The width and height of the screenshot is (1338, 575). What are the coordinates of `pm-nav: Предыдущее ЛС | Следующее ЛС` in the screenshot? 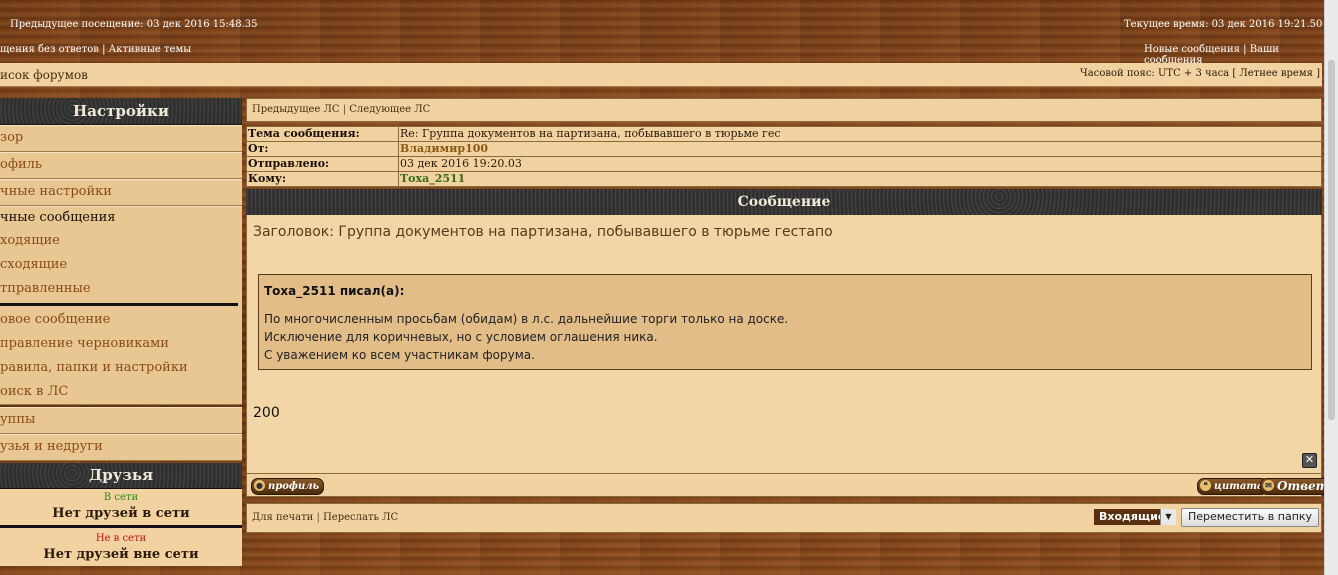 It's located at (784, 110).